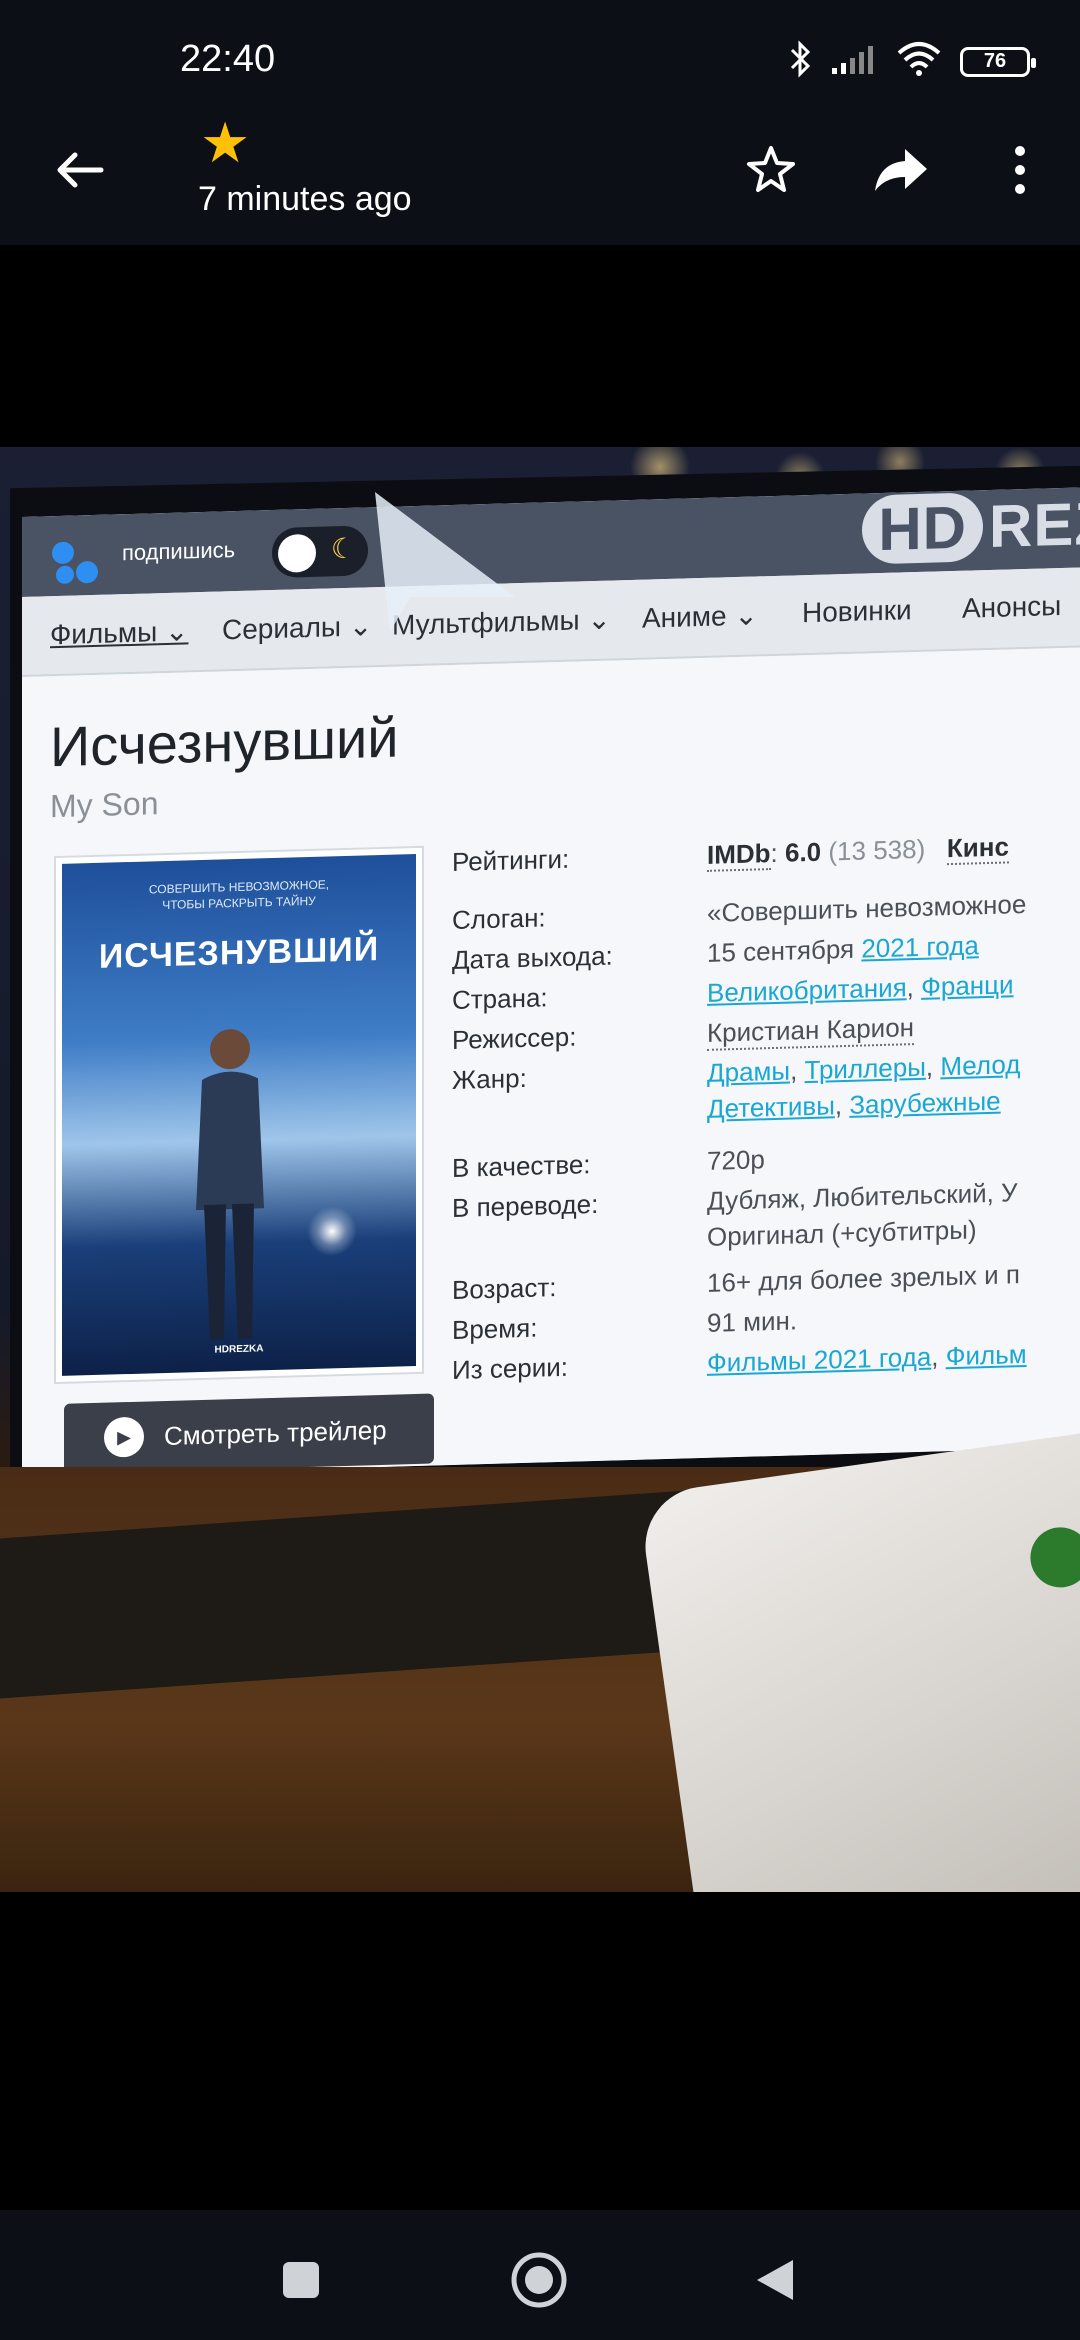 The width and height of the screenshot is (1080, 2340). Describe the element at coordinates (730, 854) in the screenshot. I see `info-row-ratings: Рейтинги: IMDb: 6.0 (13 538) Кинс` at that location.